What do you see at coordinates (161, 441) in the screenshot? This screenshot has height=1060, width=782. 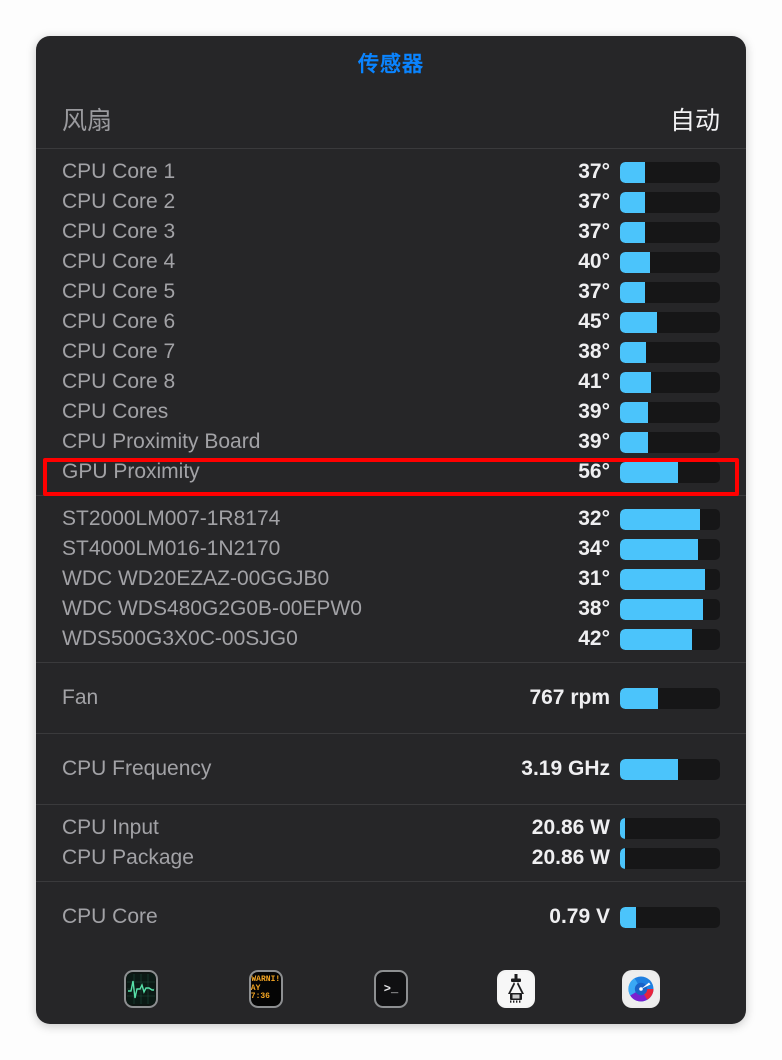 I see `sensor-label: CPU Proximity Board` at bounding box center [161, 441].